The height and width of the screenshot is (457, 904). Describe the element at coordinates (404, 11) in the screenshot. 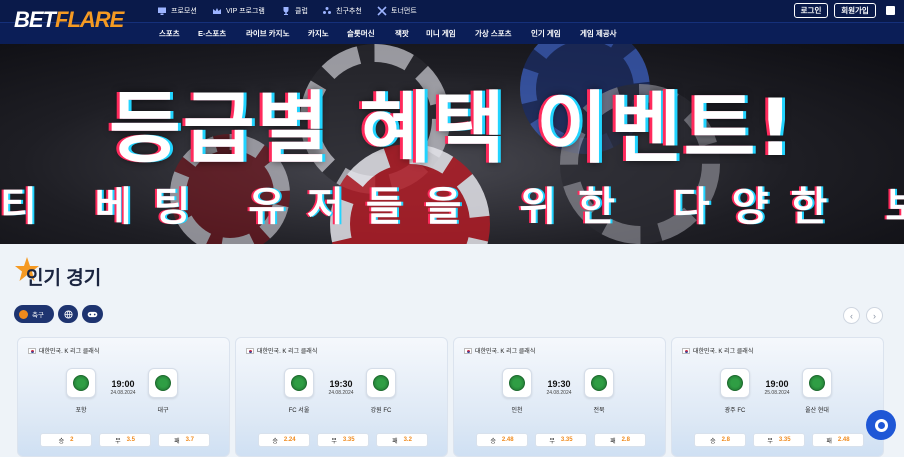

I see `top-link-label: 토너먼트` at that location.